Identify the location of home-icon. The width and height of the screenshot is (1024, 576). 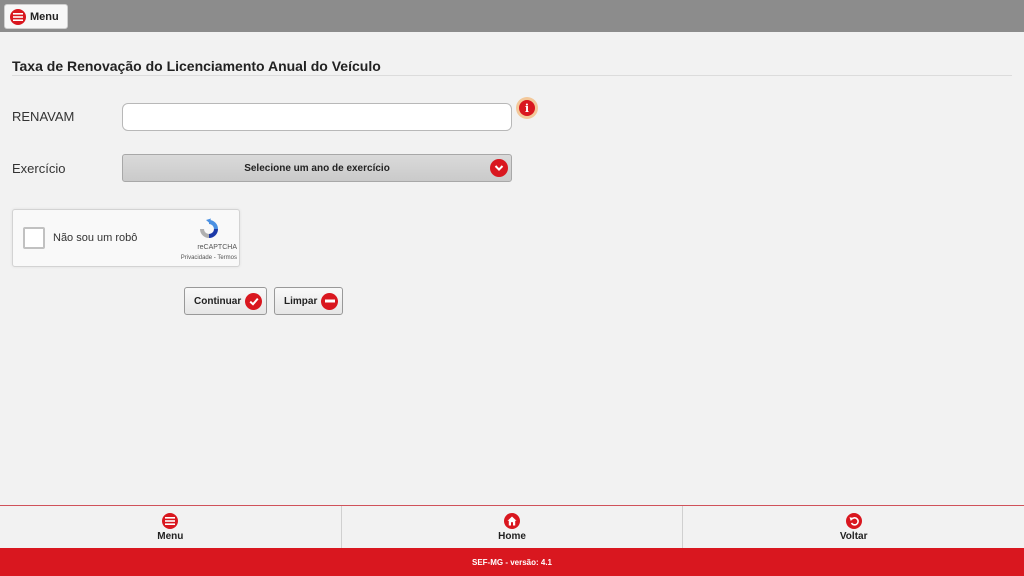
(512, 520).